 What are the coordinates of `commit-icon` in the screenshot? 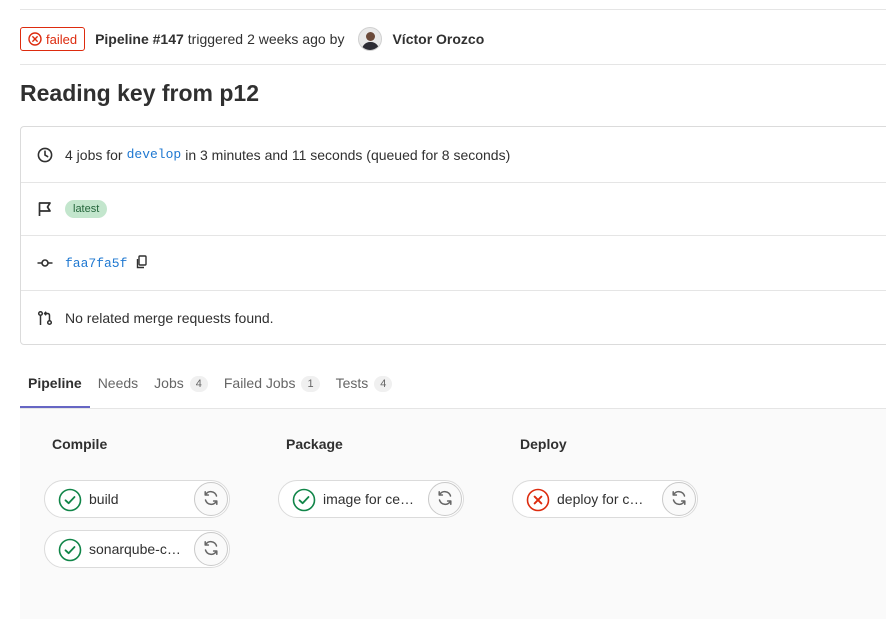 It's located at (45, 263).